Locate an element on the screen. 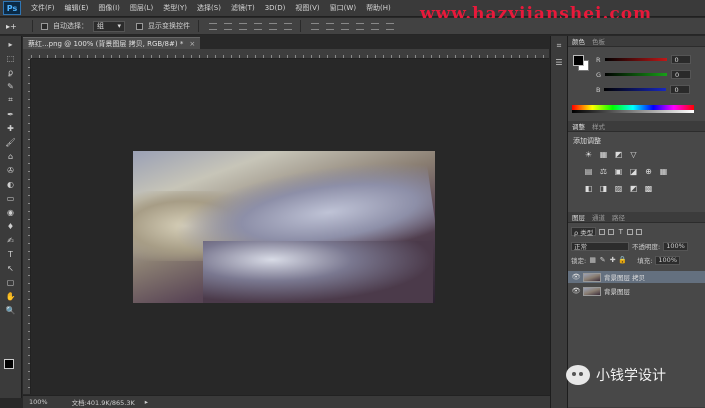 The height and width of the screenshot is (408, 705). distribute-vcenter-icon is located at coordinates (330, 26).